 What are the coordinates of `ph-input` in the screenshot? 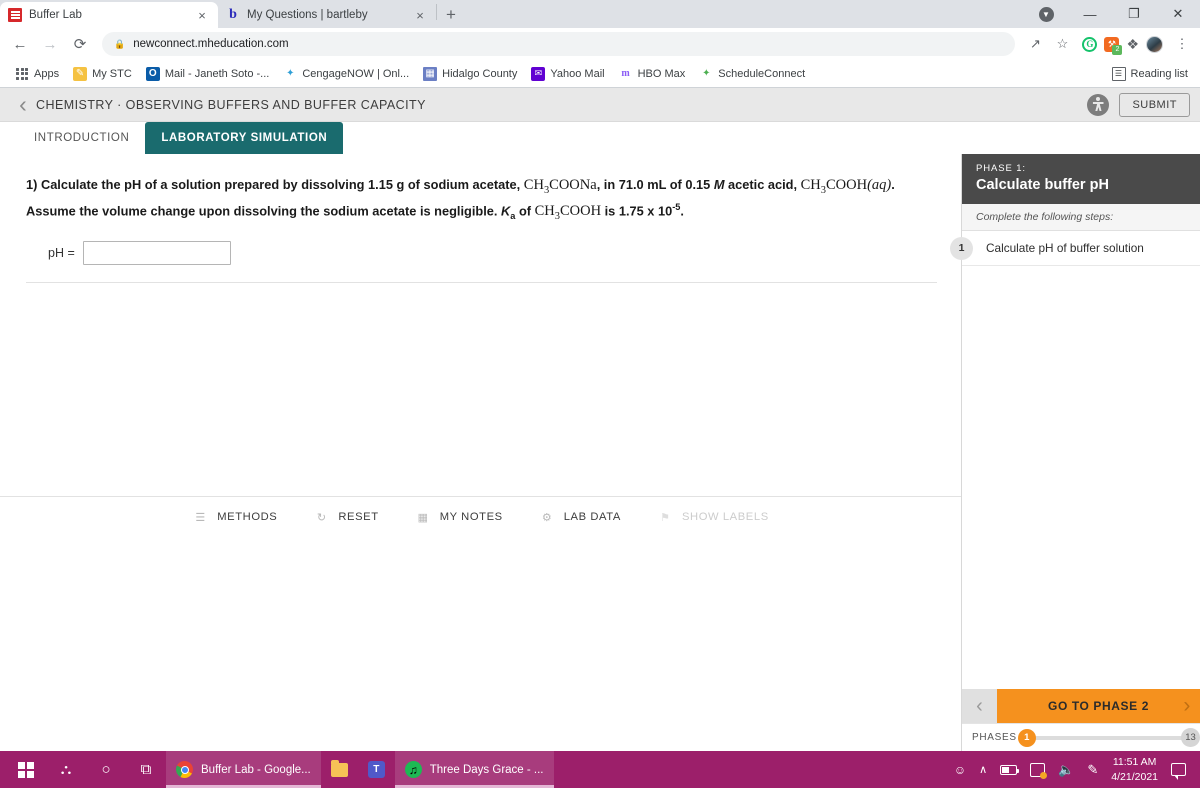 It's located at (156, 252).